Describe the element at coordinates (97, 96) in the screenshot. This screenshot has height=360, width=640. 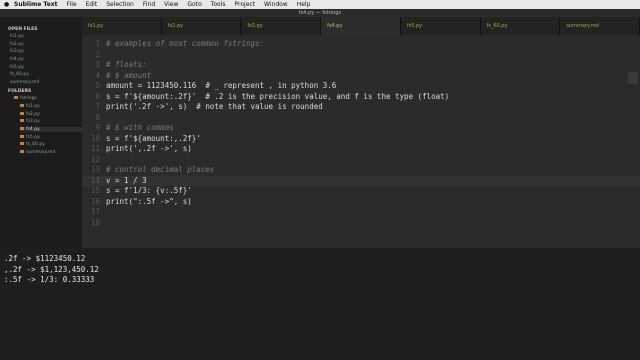
I see `line-number: 6` at that location.